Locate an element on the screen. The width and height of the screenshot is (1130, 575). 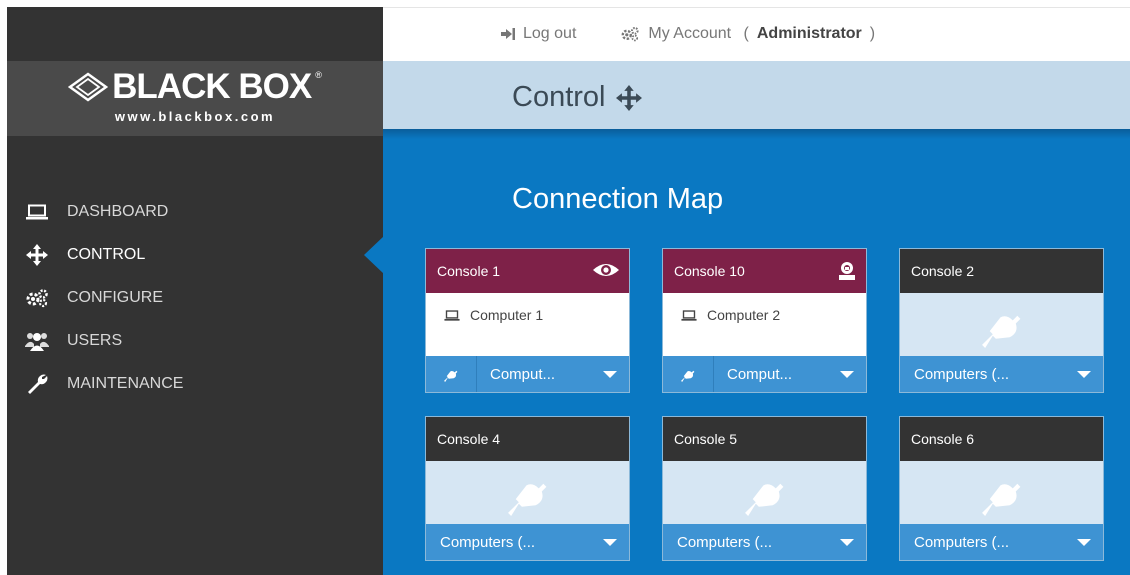
sidebar-item-configure: CONFIGURE is located at coordinates (195, 297).